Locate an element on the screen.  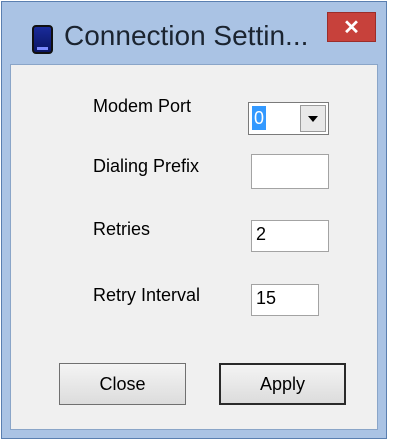
retries-label: Retries is located at coordinates (122, 229).